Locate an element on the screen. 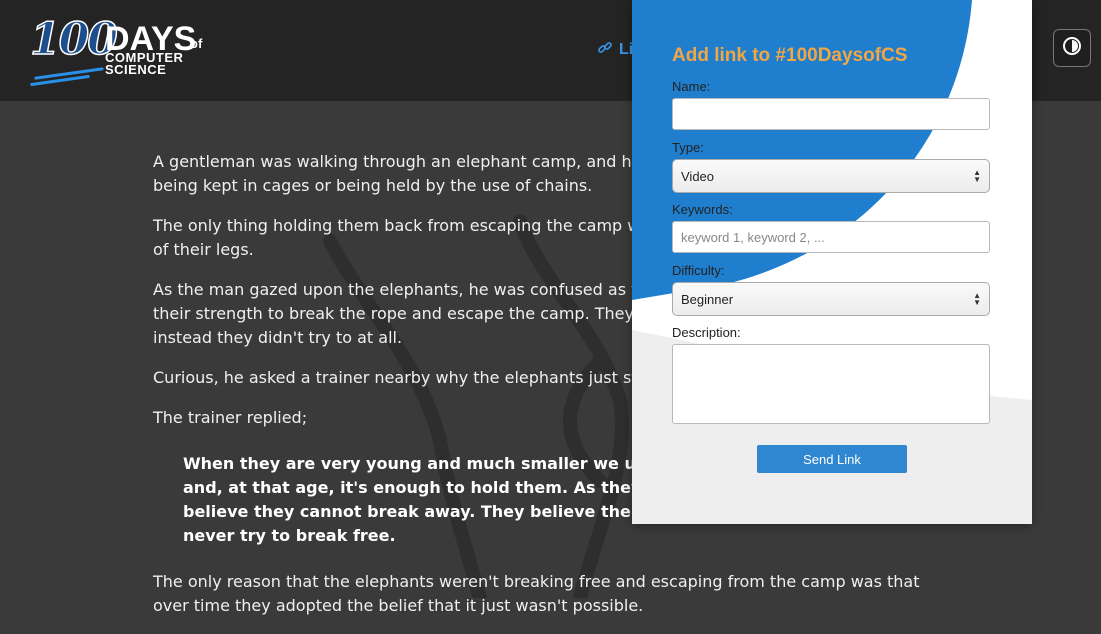 The width and height of the screenshot is (1101, 634). type-selected-value: Video is located at coordinates (698, 176).